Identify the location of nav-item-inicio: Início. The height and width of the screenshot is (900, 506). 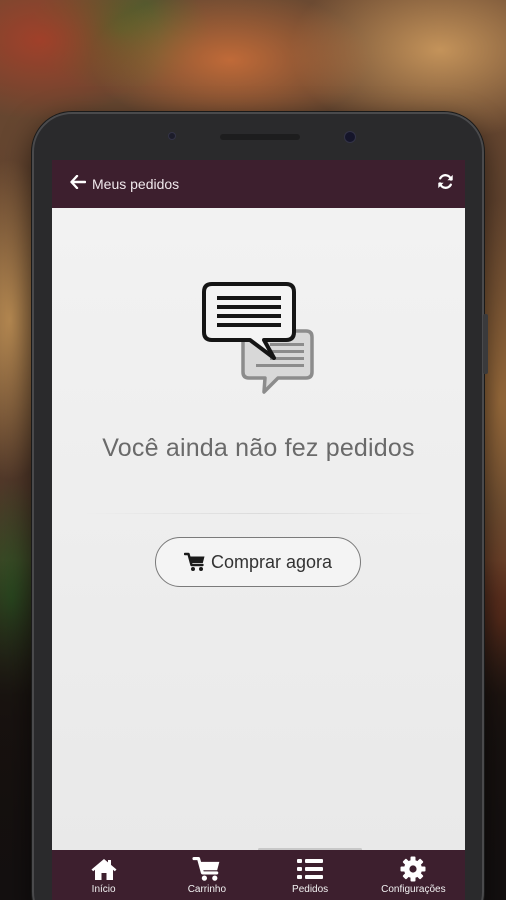
(103, 875).